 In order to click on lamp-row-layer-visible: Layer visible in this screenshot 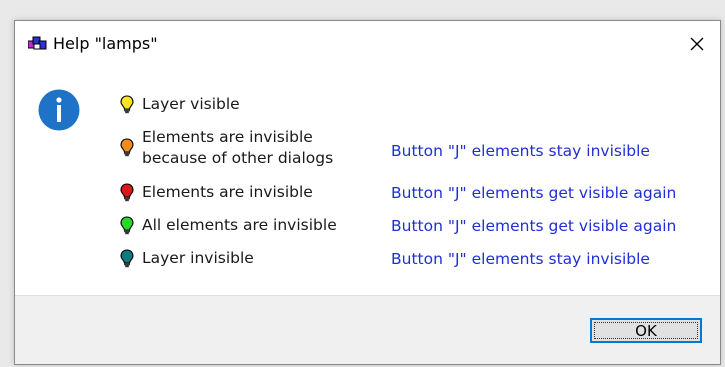, I will do `click(180, 104)`.